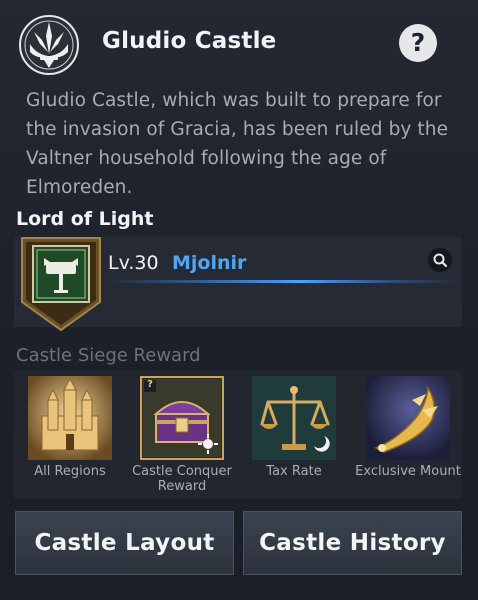 The width and height of the screenshot is (478, 600). I want to click on reward-castle-conquer: ? Castle Conquer Reward, so click(182, 434).